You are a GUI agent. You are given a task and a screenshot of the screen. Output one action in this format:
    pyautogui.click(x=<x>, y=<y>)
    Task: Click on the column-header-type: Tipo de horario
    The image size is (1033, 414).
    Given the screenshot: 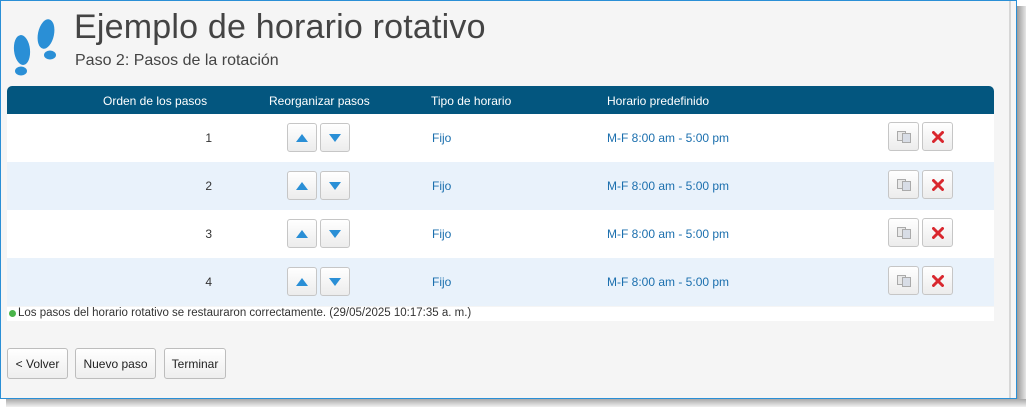 What is the action you would take?
    pyautogui.click(x=471, y=101)
    